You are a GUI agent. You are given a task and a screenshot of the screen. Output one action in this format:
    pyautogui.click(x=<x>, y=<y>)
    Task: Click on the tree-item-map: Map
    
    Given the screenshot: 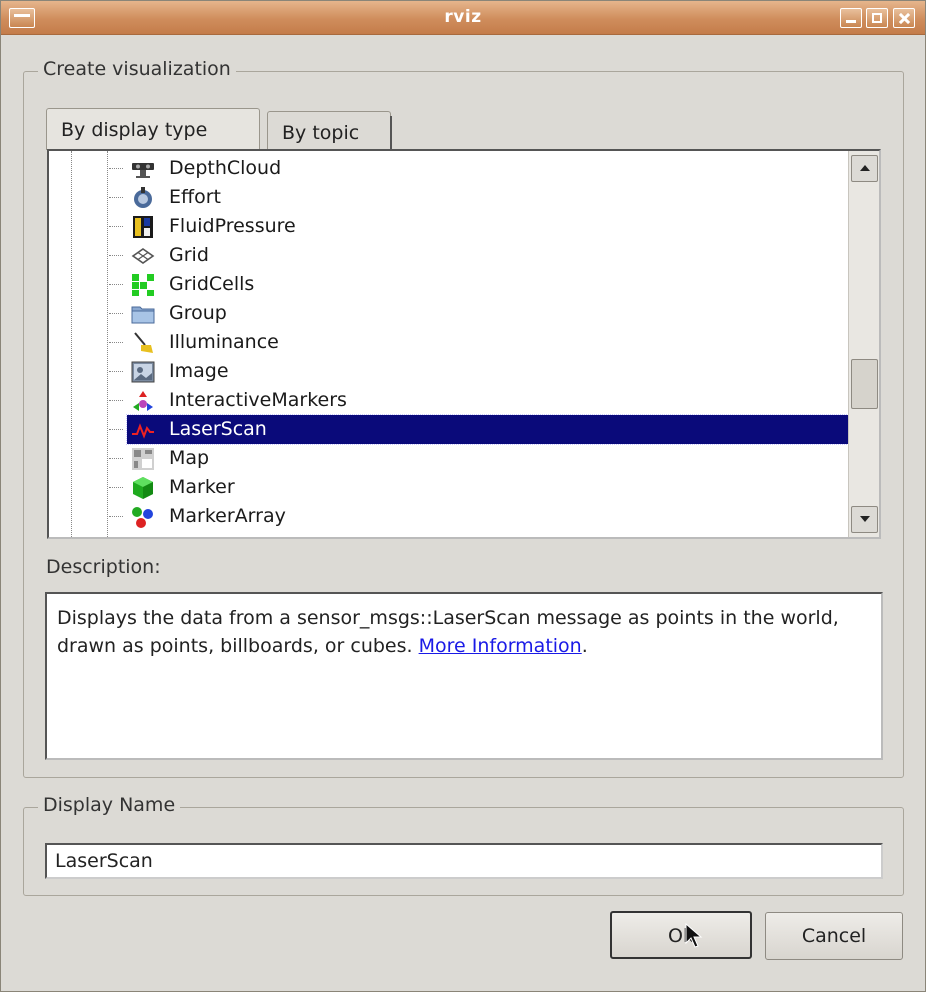 What is the action you would take?
    pyautogui.click(x=478, y=458)
    